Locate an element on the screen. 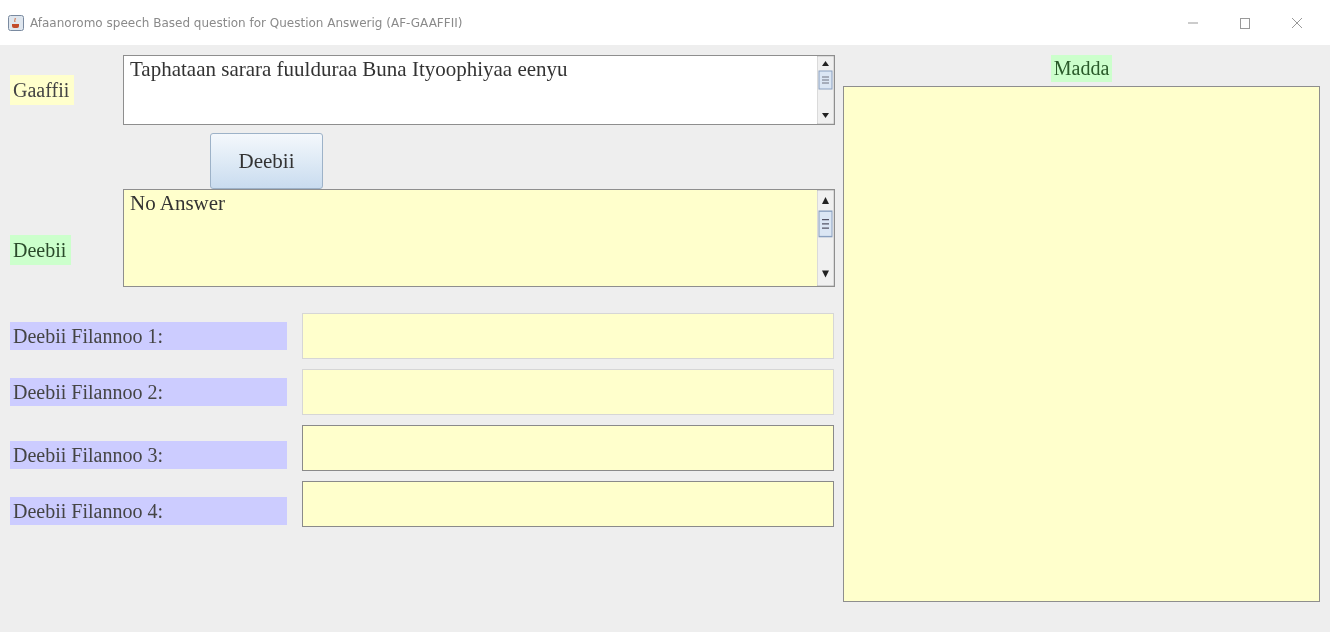 This screenshot has width=1330, height=632. choice-label: Deebii Filannoo 3: is located at coordinates (148, 455).